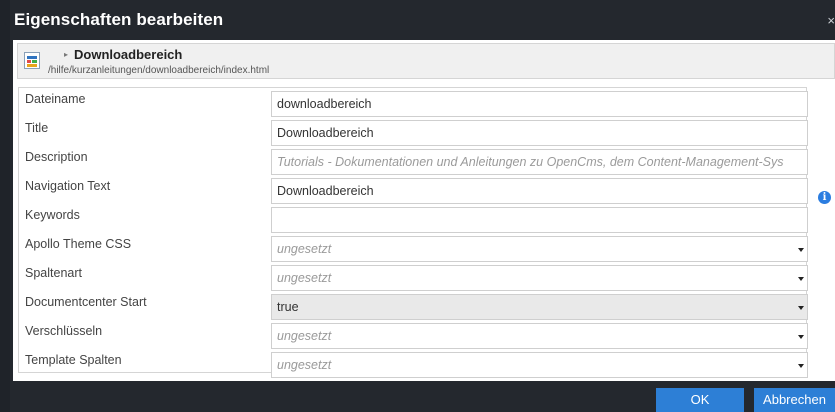 The width and height of the screenshot is (835, 412). Describe the element at coordinates (119, 19) in the screenshot. I see `dialog-title: Eigenschaften bearbeiten` at that location.